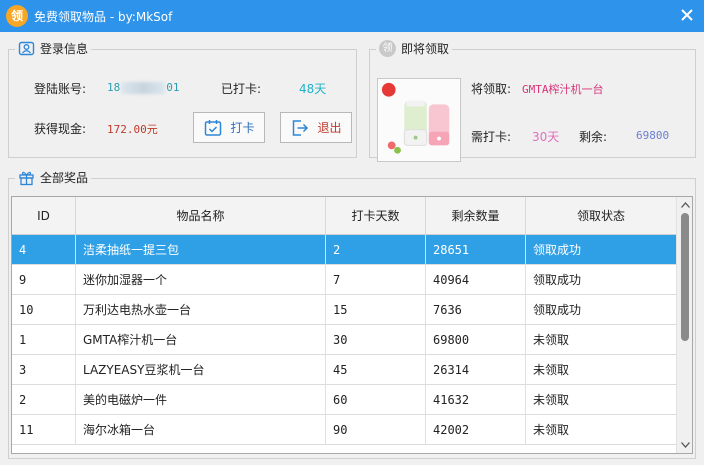  What do you see at coordinates (44, 369) in the screenshot?
I see `cell-id: 3` at bounding box center [44, 369].